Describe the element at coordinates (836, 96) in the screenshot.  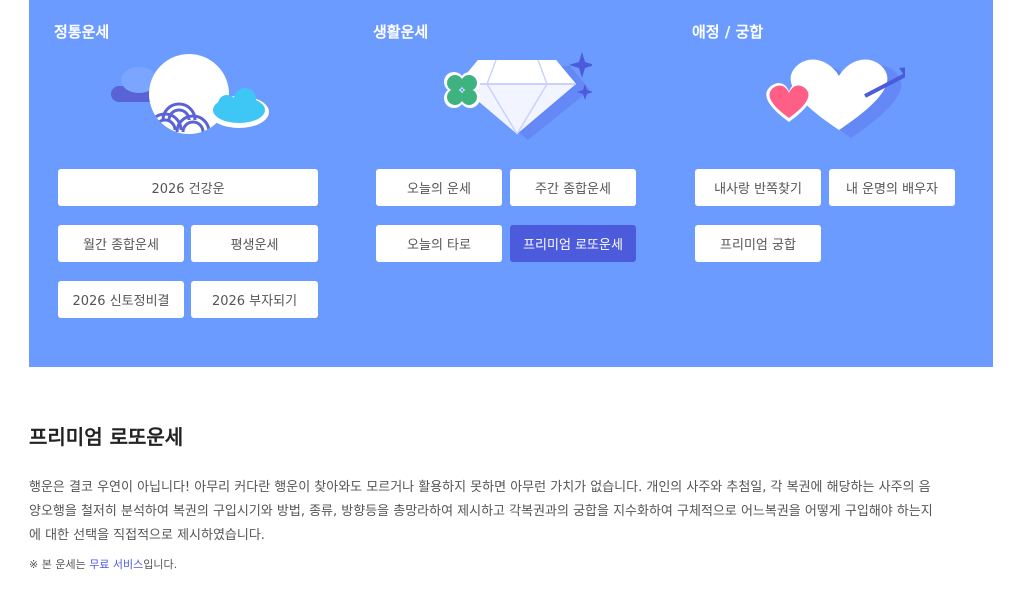
I see `hearts-arrow-icon` at that location.